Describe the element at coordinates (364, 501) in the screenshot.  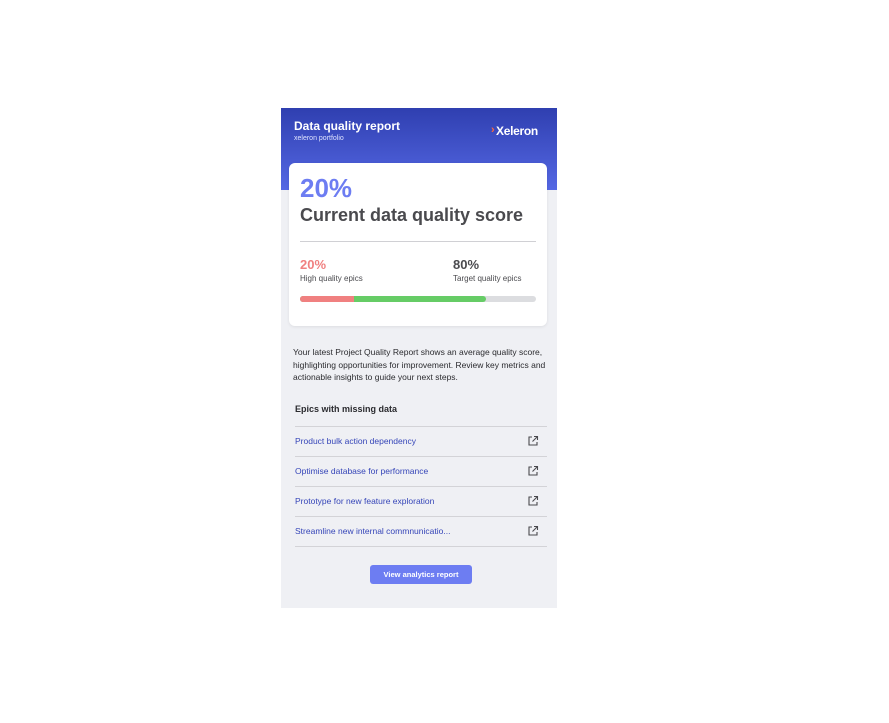
I see `epic-link: Prototype for new feature exploration` at that location.